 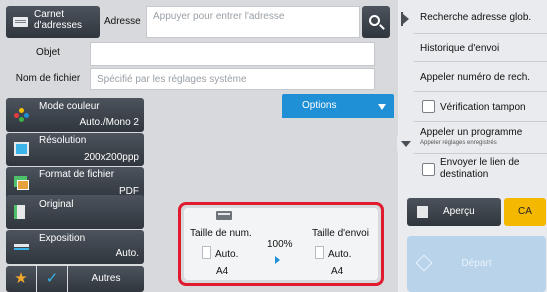 I want to click on file-format-title: Format de fichier, so click(x=77, y=174).